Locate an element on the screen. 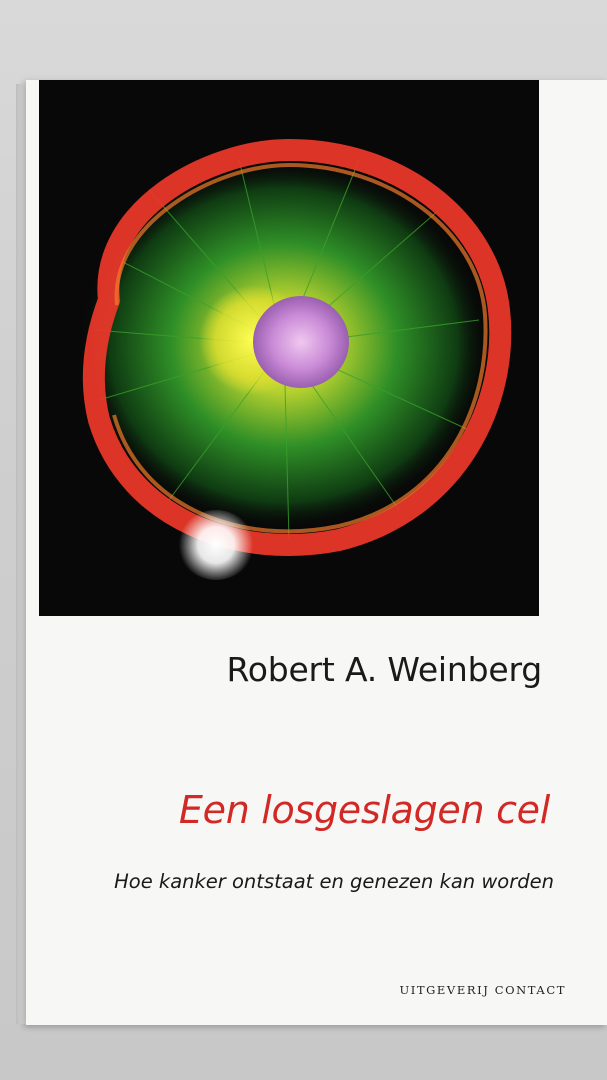  author-name: Robert A. Weinberg is located at coordinates (384, 669).